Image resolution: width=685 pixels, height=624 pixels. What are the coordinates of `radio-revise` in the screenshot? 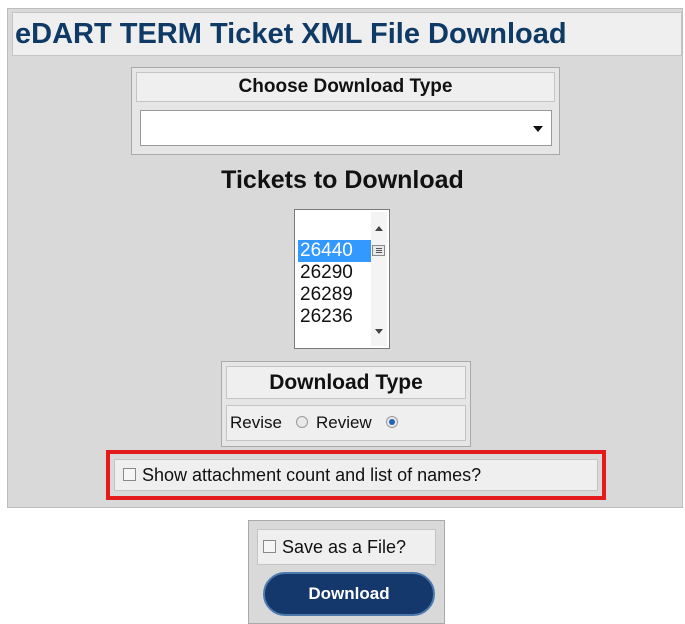 It's located at (301, 421).